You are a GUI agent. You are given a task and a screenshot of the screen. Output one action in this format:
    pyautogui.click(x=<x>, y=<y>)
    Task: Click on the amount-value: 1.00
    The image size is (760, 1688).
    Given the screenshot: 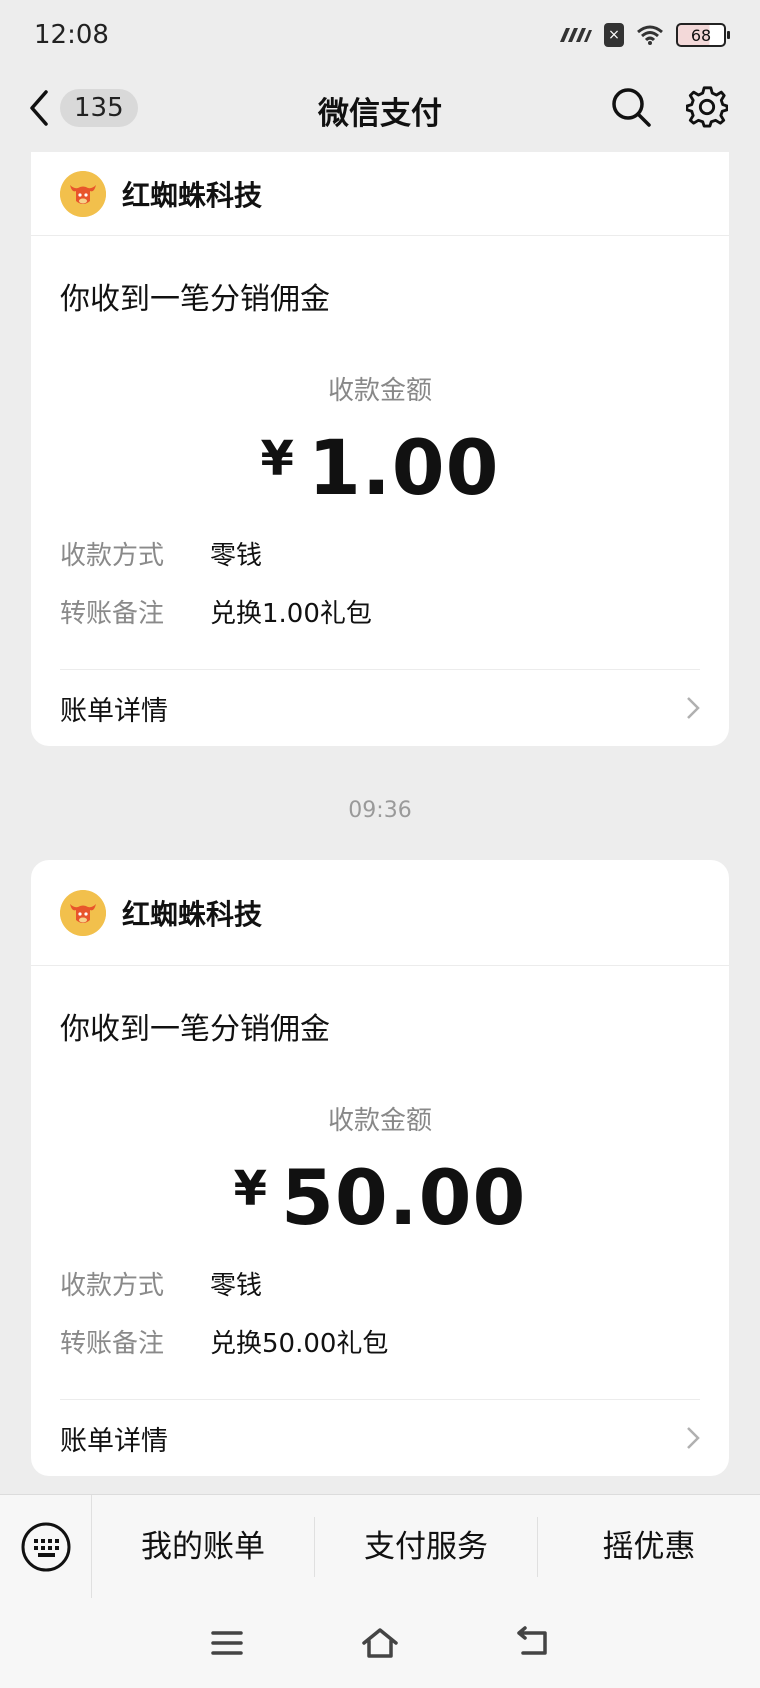 What is the action you would take?
    pyautogui.click(x=403, y=467)
    